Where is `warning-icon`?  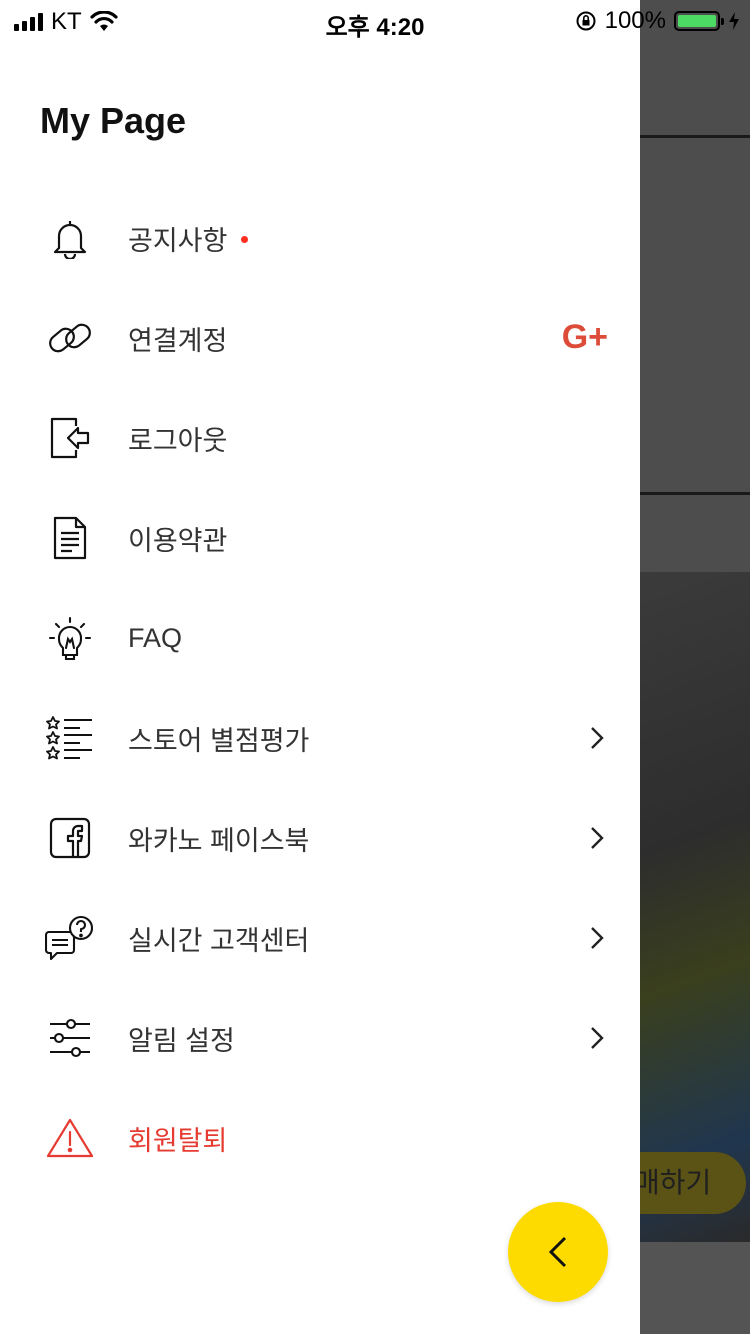
warning-icon is located at coordinates (70, 1138).